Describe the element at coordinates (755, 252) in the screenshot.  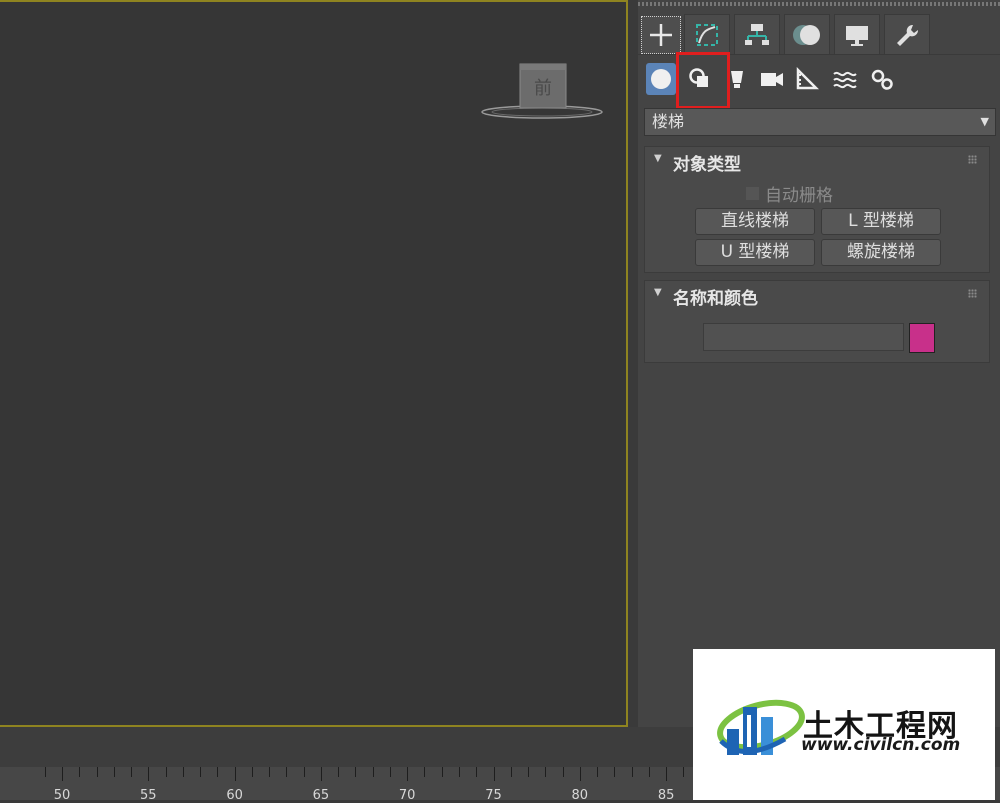
I see `u-type-stair-button: U 型楼梯` at that location.